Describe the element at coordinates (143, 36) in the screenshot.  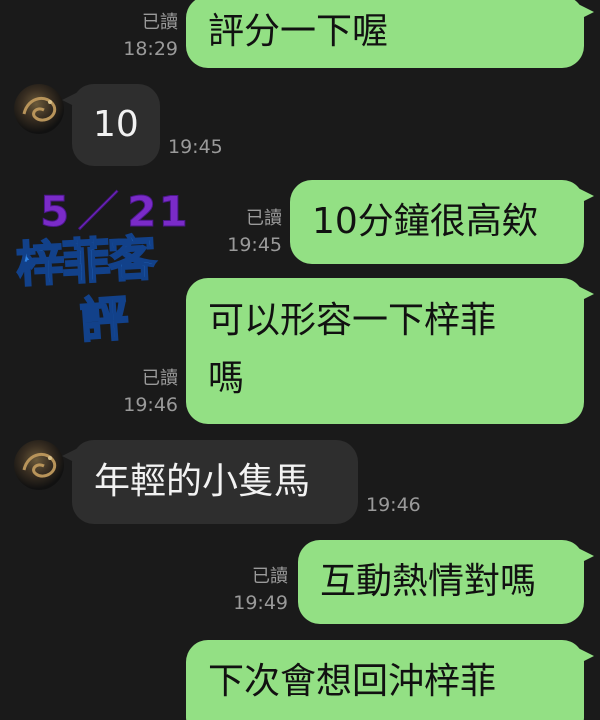
I see `message-meta: 已讀 18:29` at that location.